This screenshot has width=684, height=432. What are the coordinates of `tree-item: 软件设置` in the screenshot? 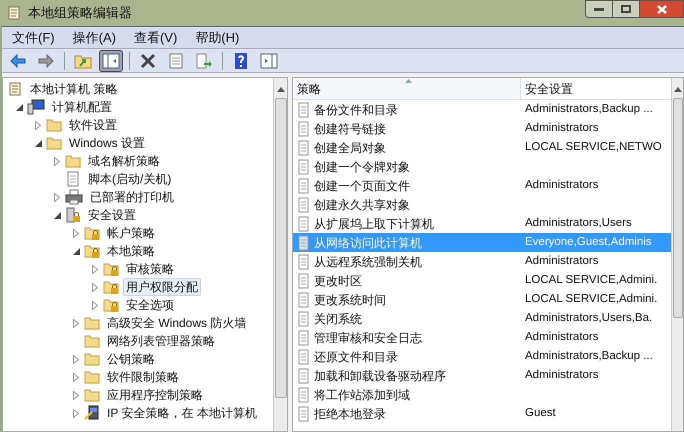 It's located at (93, 125).